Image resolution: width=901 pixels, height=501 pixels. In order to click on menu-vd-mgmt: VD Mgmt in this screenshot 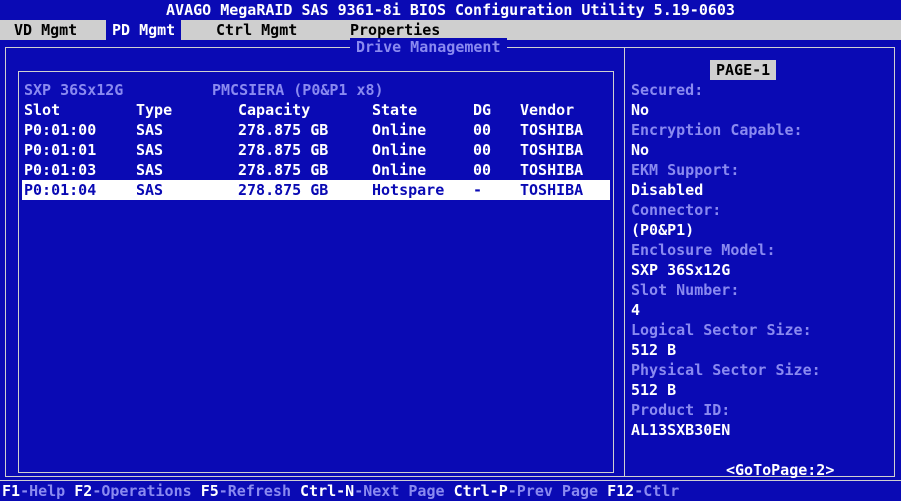, I will do `click(45, 30)`.